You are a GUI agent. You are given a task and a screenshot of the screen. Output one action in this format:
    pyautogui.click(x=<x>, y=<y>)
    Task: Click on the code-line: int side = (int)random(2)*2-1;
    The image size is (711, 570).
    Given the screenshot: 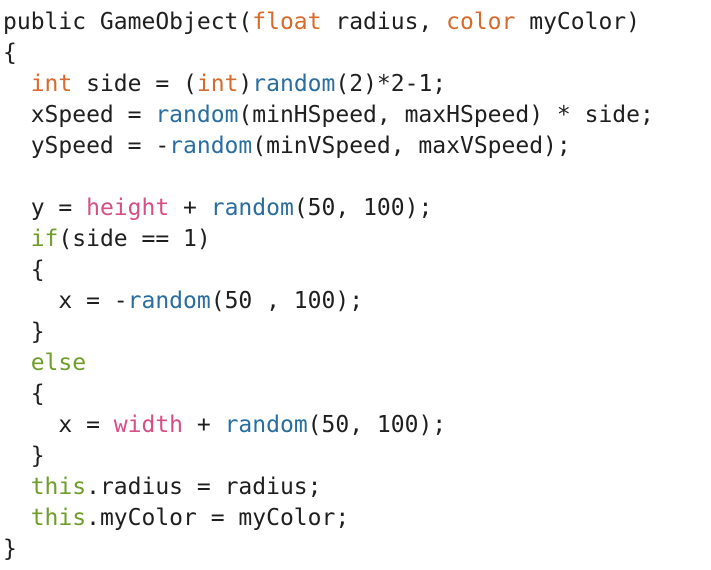 What is the action you would take?
    pyautogui.click(x=357, y=84)
    